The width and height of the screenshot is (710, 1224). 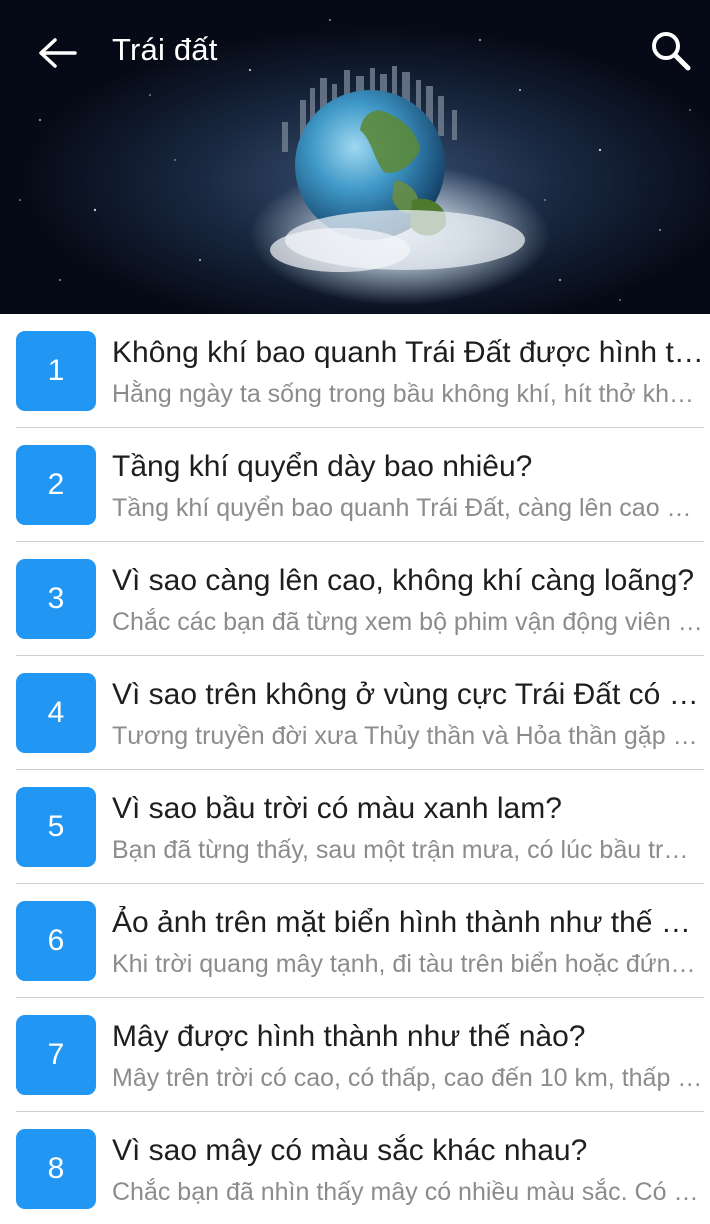 What do you see at coordinates (350, 1150) in the screenshot?
I see `item-title: Vì sao mây có màu sắc khác nhau?` at bounding box center [350, 1150].